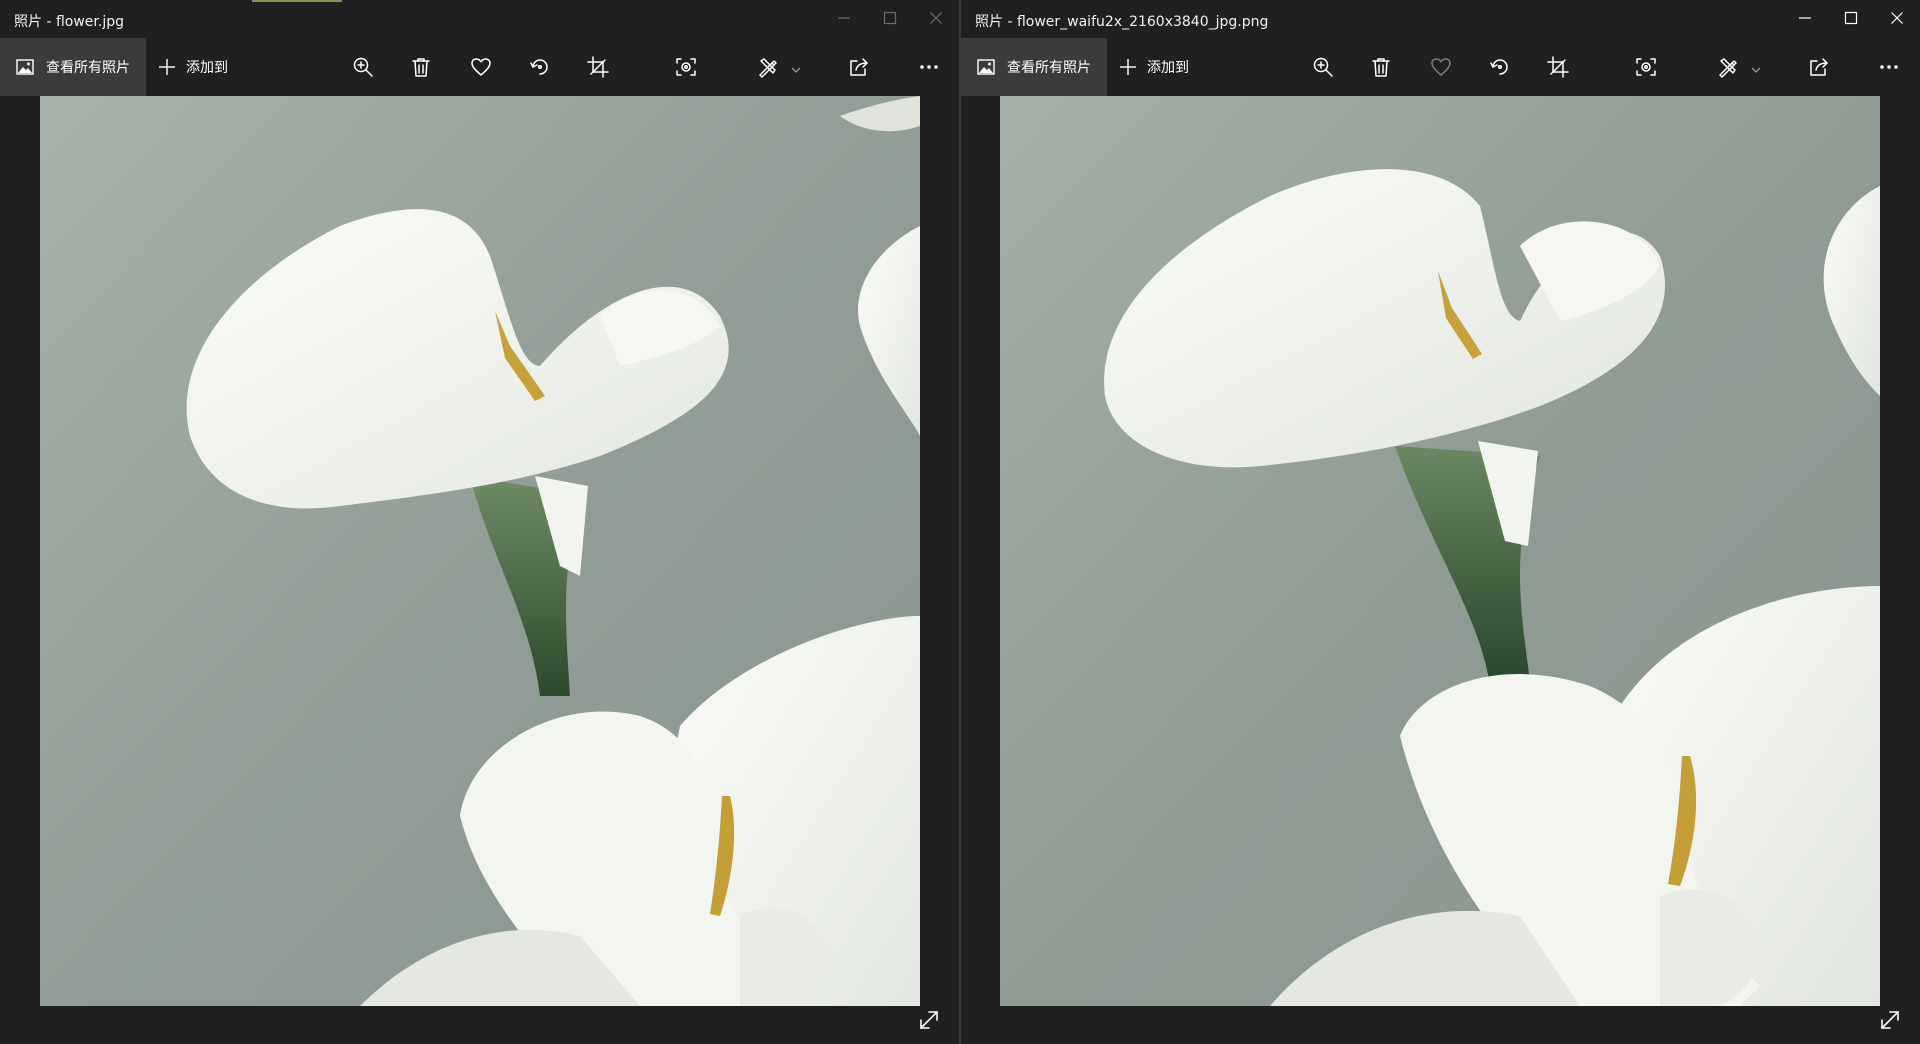  Describe the element at coordinates (69, 22) in the screenshot. I see `window-title: 照片 - flower.jpg` at that location.